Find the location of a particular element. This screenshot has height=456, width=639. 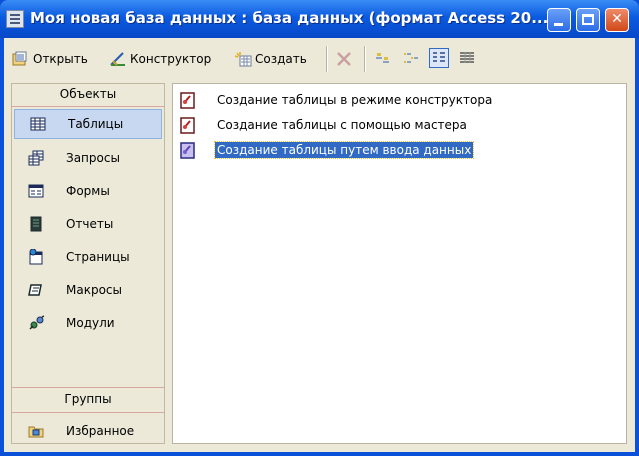

list-view-button is located at coordinates (439, 58).